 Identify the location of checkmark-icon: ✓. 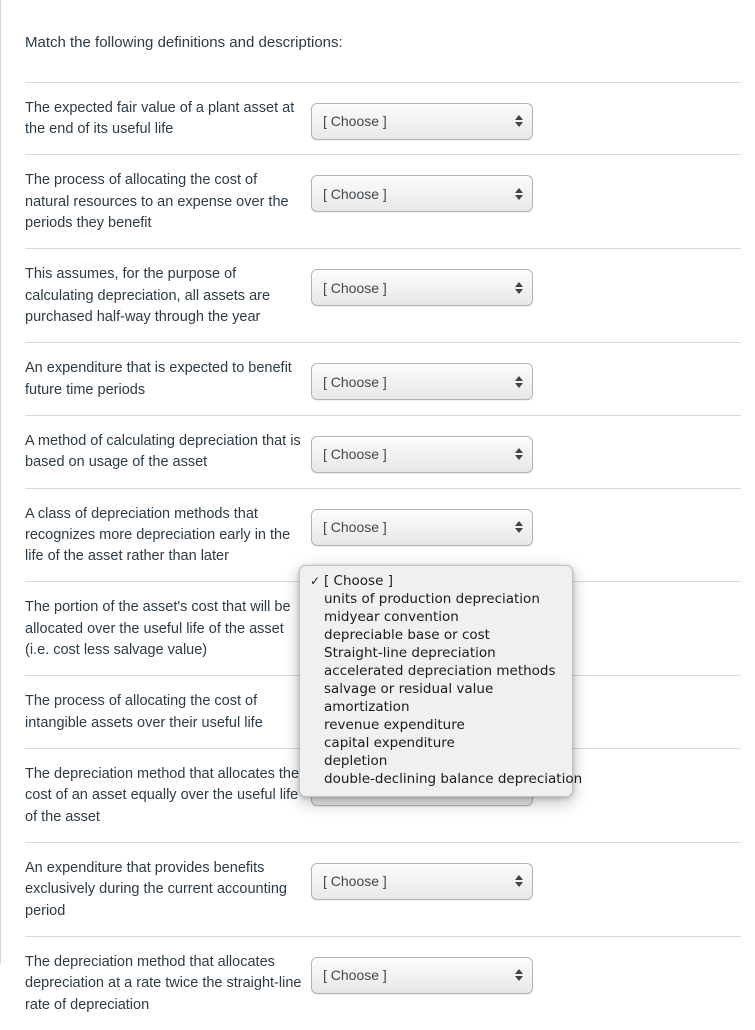
(315, 581).